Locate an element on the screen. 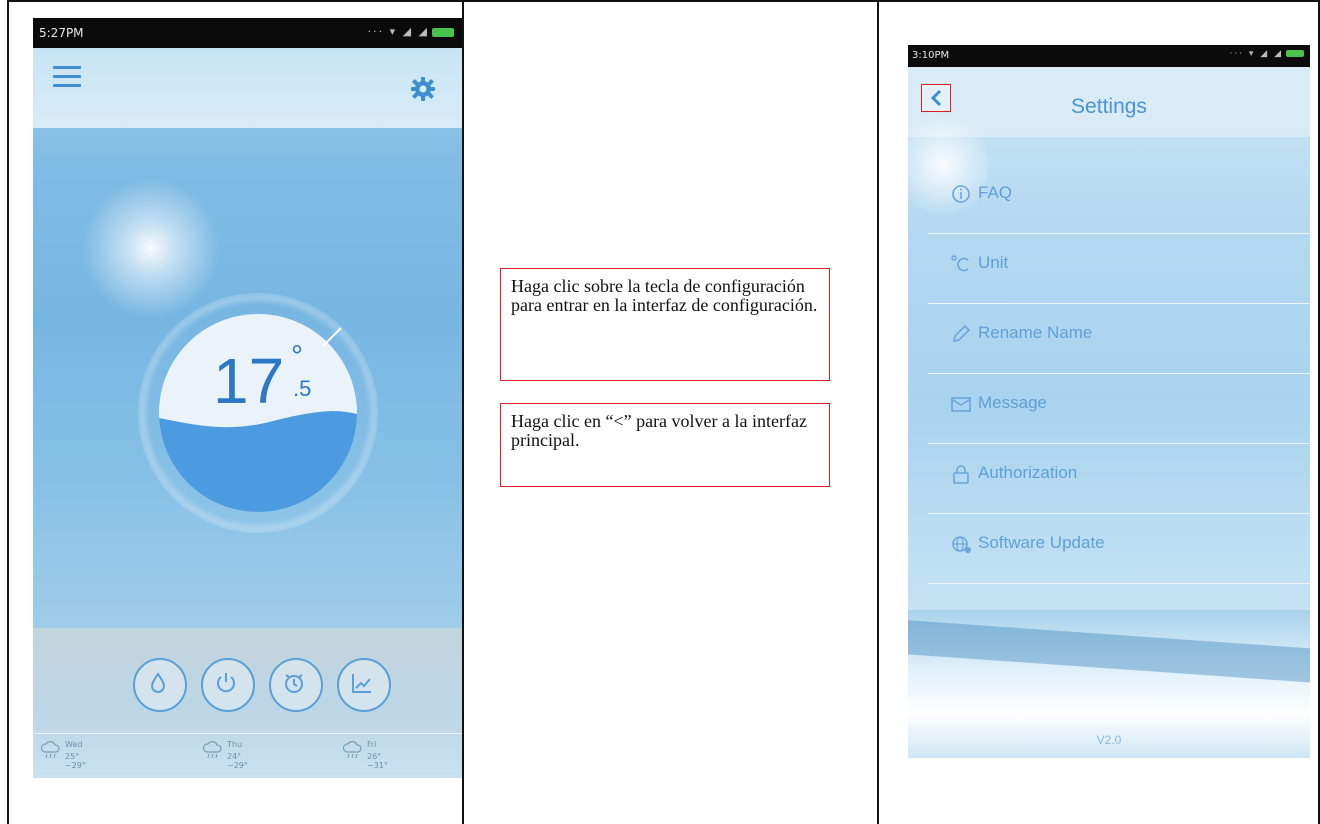 This screenshot has height=824, width=1320. info-icon is located at coordinates (961, 194).